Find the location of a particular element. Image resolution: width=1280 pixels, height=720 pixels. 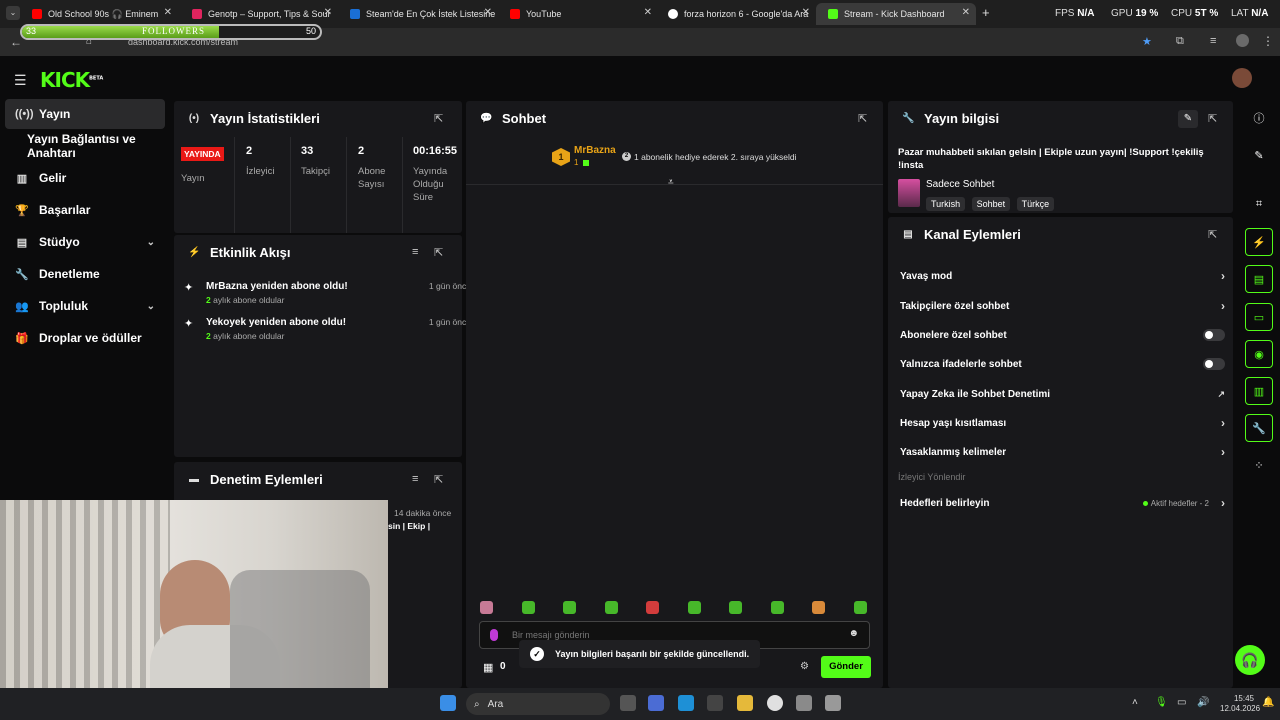

tab-5: forza horizon 6 - Google'da Ara ✕ is located at coordinates (736, 14).